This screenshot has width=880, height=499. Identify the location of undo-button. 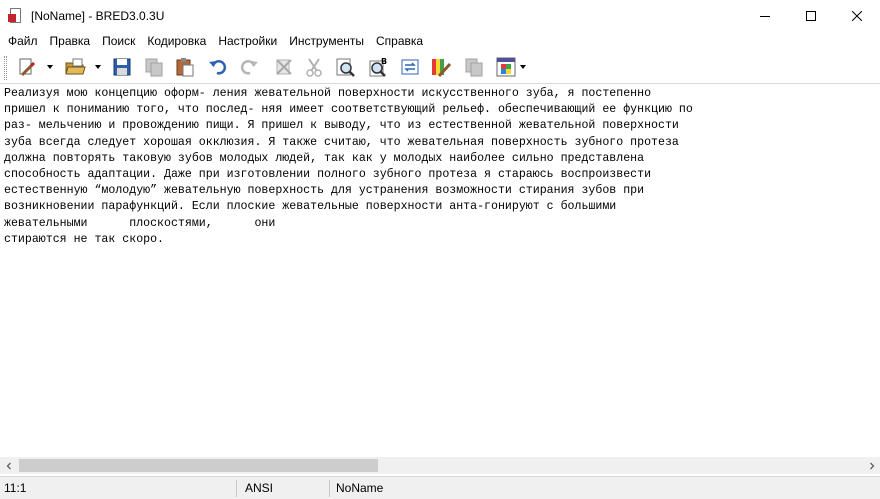
(218, 67).